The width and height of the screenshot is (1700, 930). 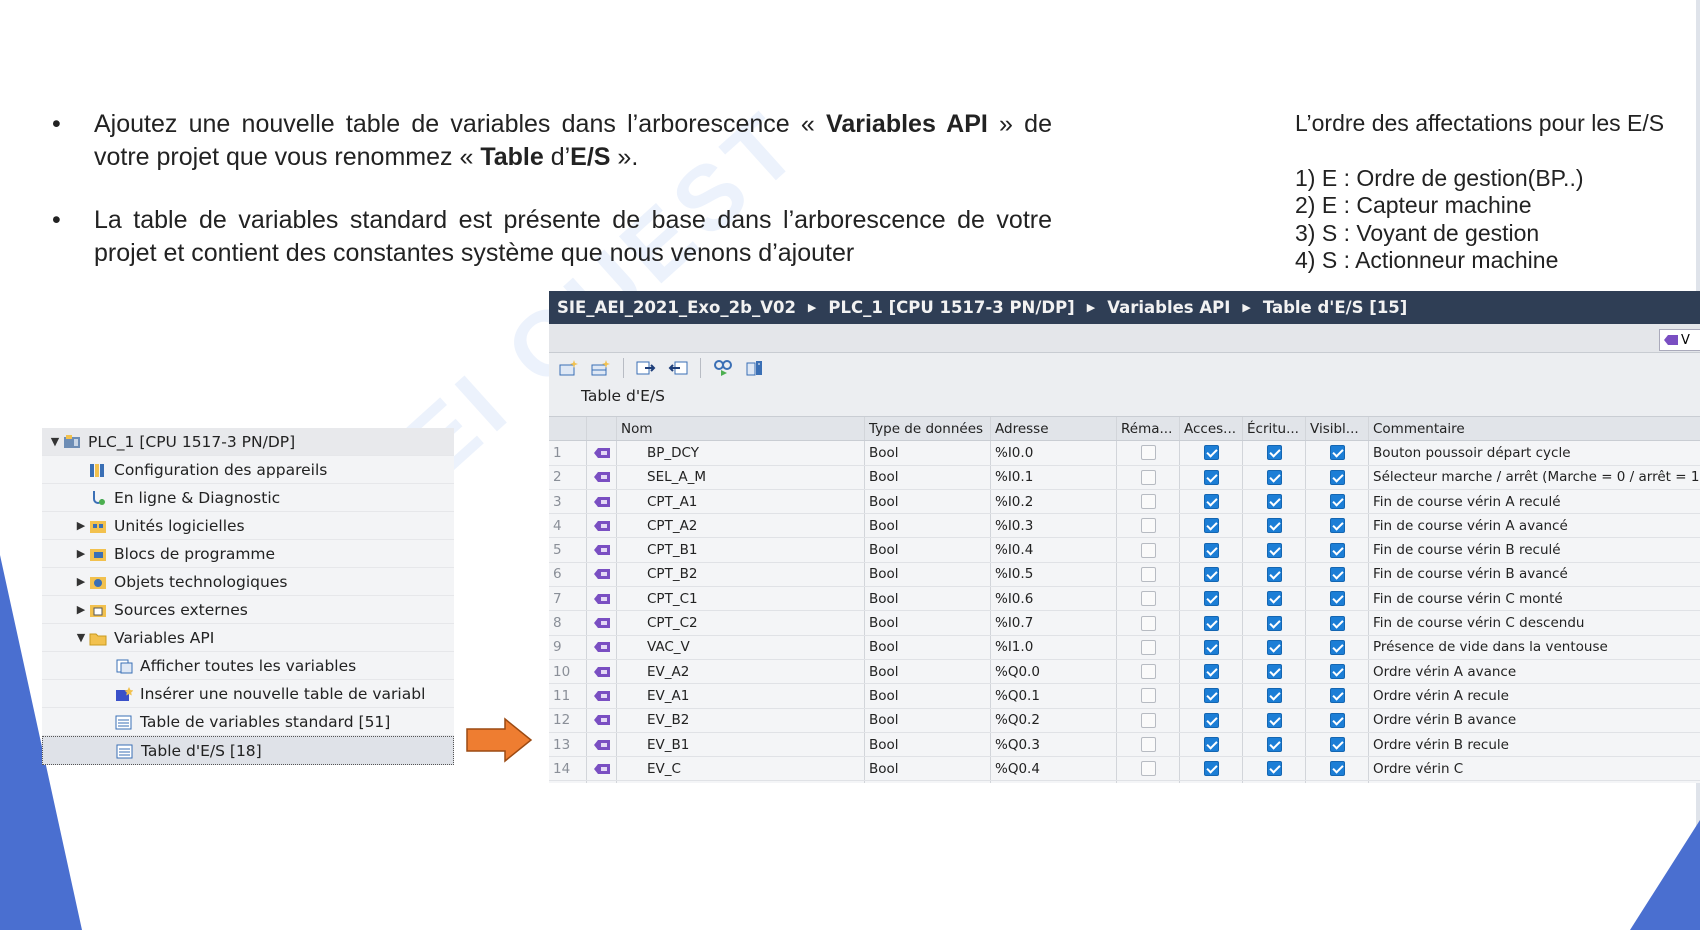 What do you see at coordinates (1534, 452) in the screenshot?
I see `comment-cell: Bouton poussoir départ cycle` at bounding box center [1534, 452].